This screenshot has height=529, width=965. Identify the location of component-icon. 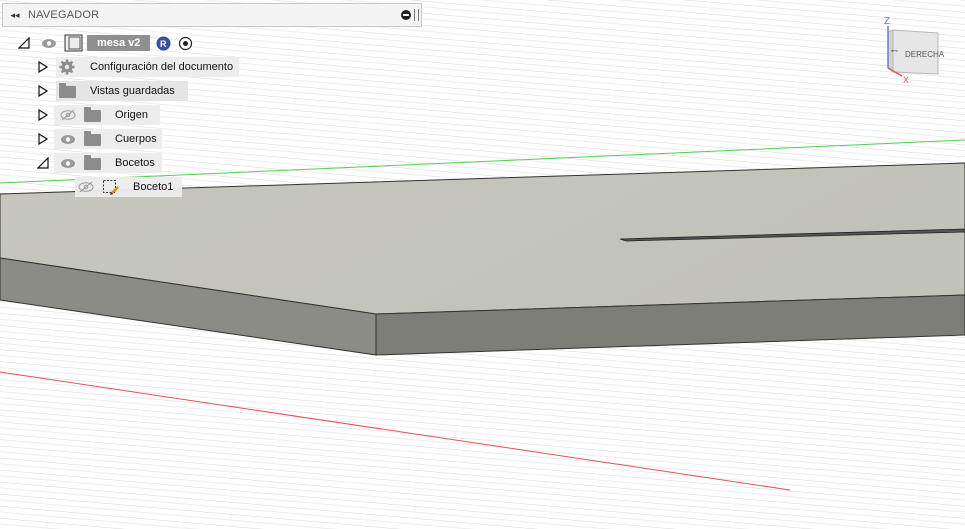
(73, 43).